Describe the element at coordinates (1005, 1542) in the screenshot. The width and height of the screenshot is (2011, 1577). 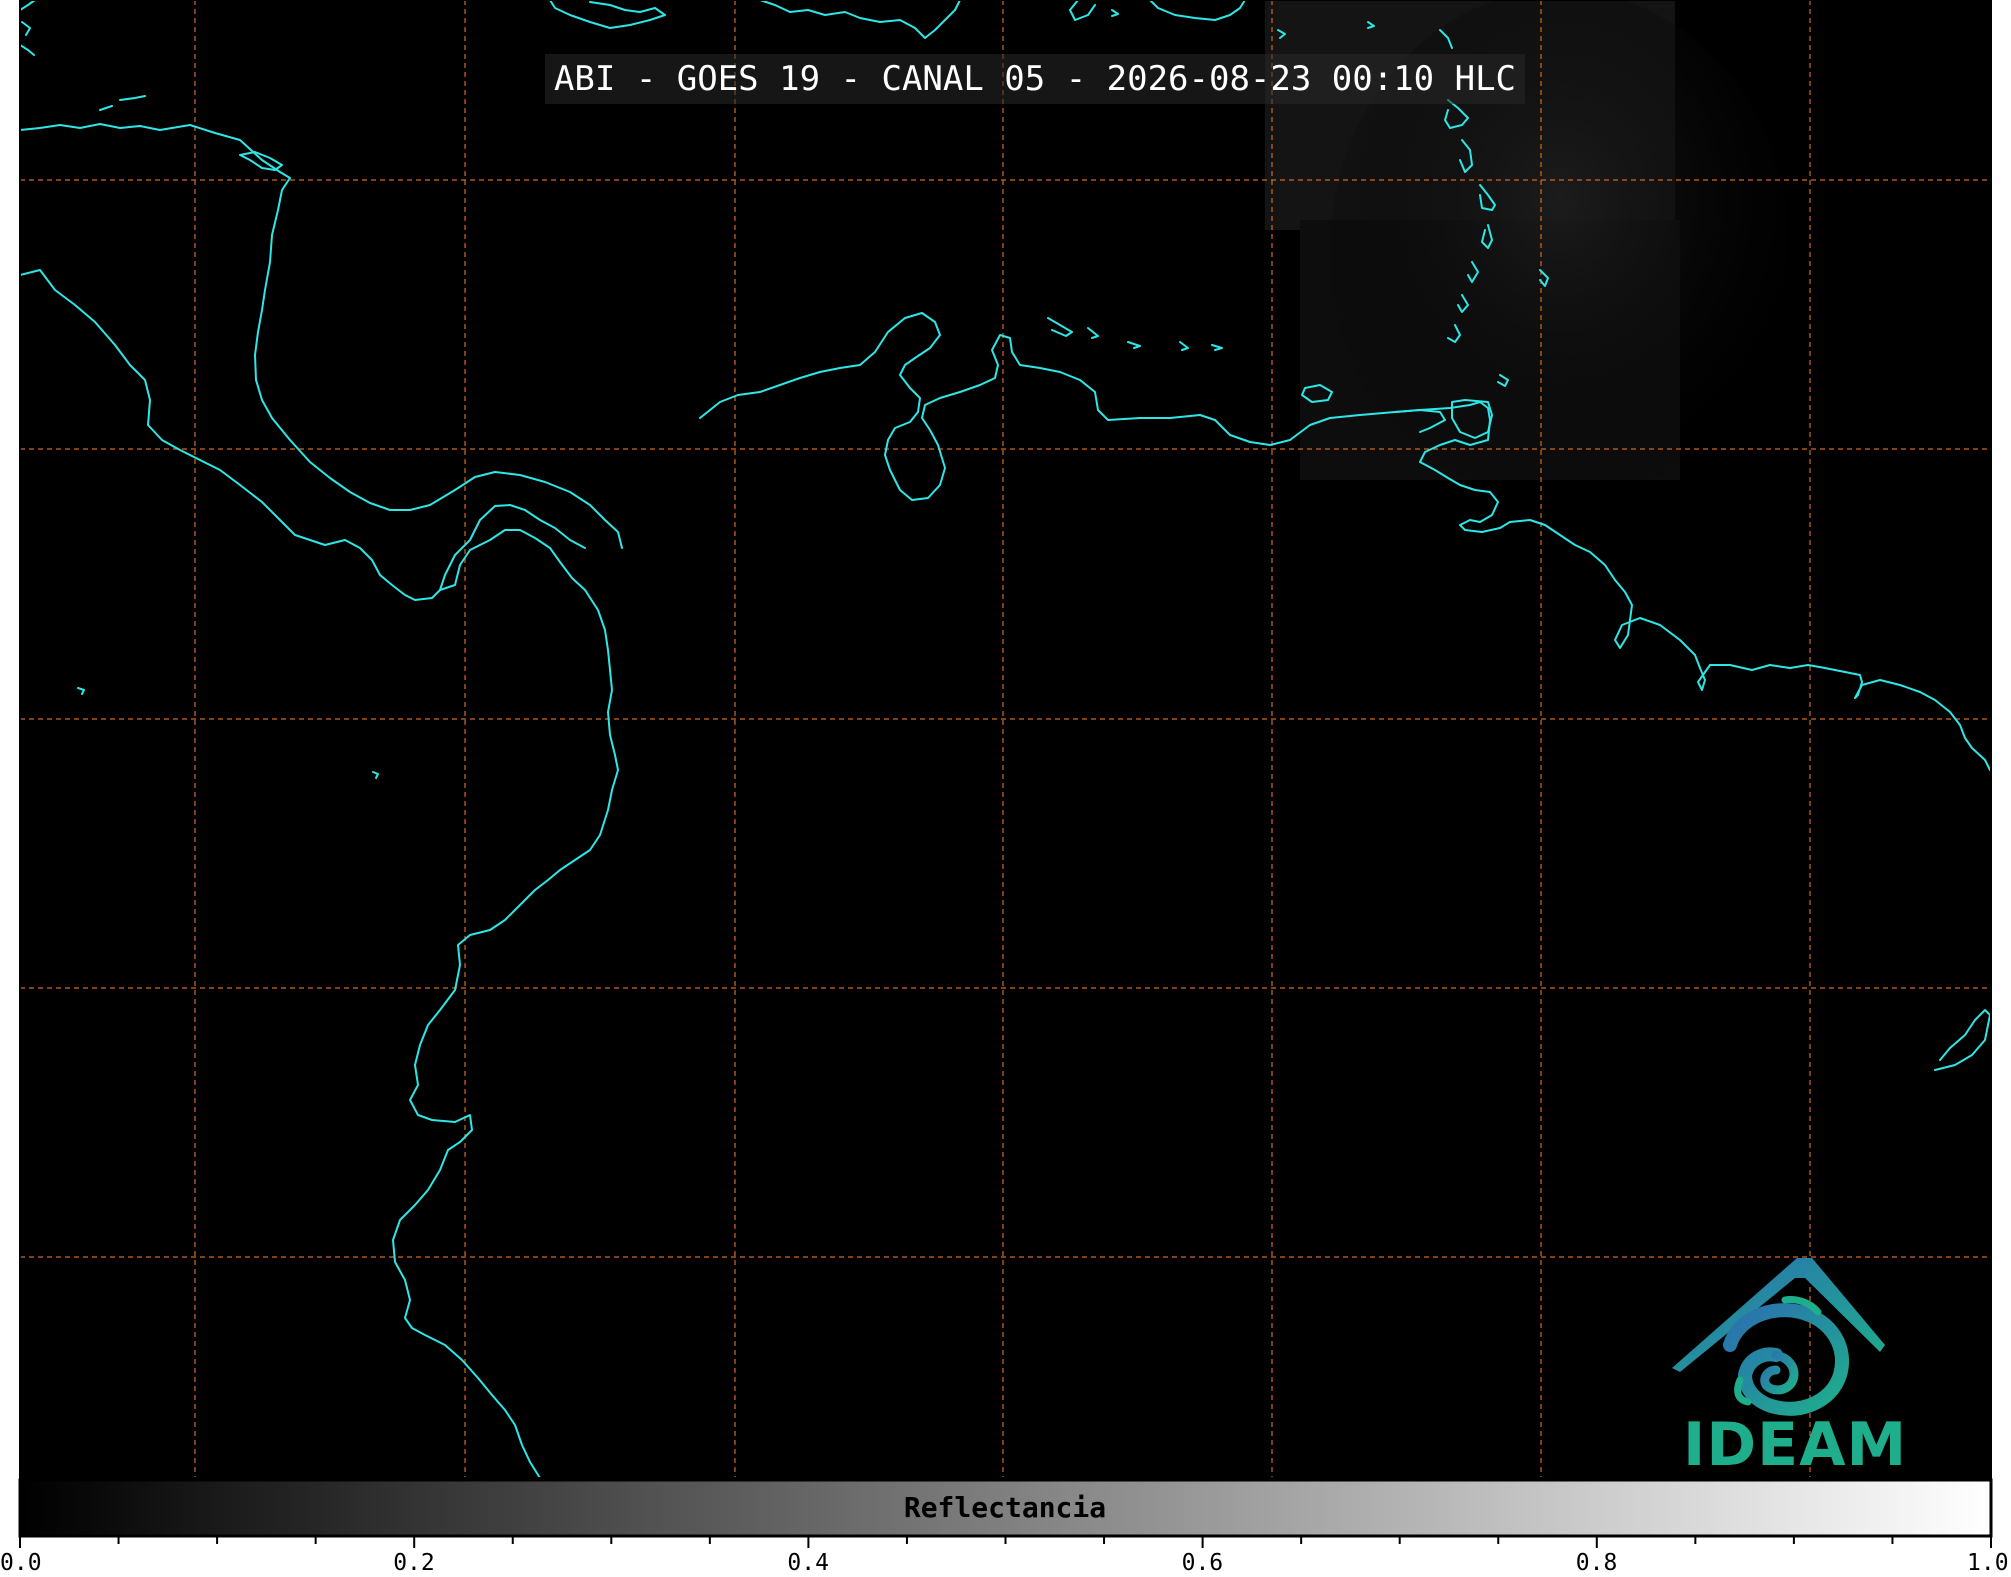
I see `colorbar-ticks` at that location.